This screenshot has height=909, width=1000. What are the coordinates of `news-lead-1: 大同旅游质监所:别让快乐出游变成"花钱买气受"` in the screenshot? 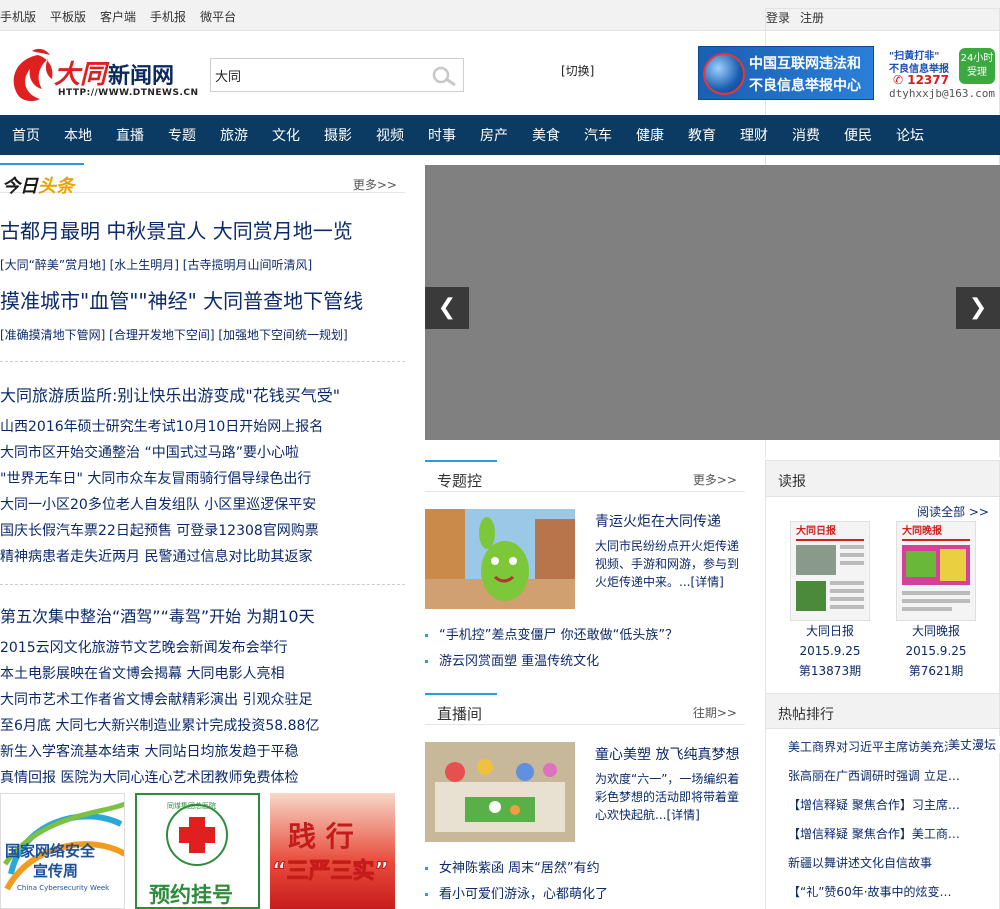 It's located at (202, 394).